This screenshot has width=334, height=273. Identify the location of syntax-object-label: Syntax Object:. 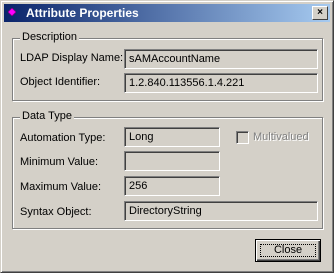
(56, 212).